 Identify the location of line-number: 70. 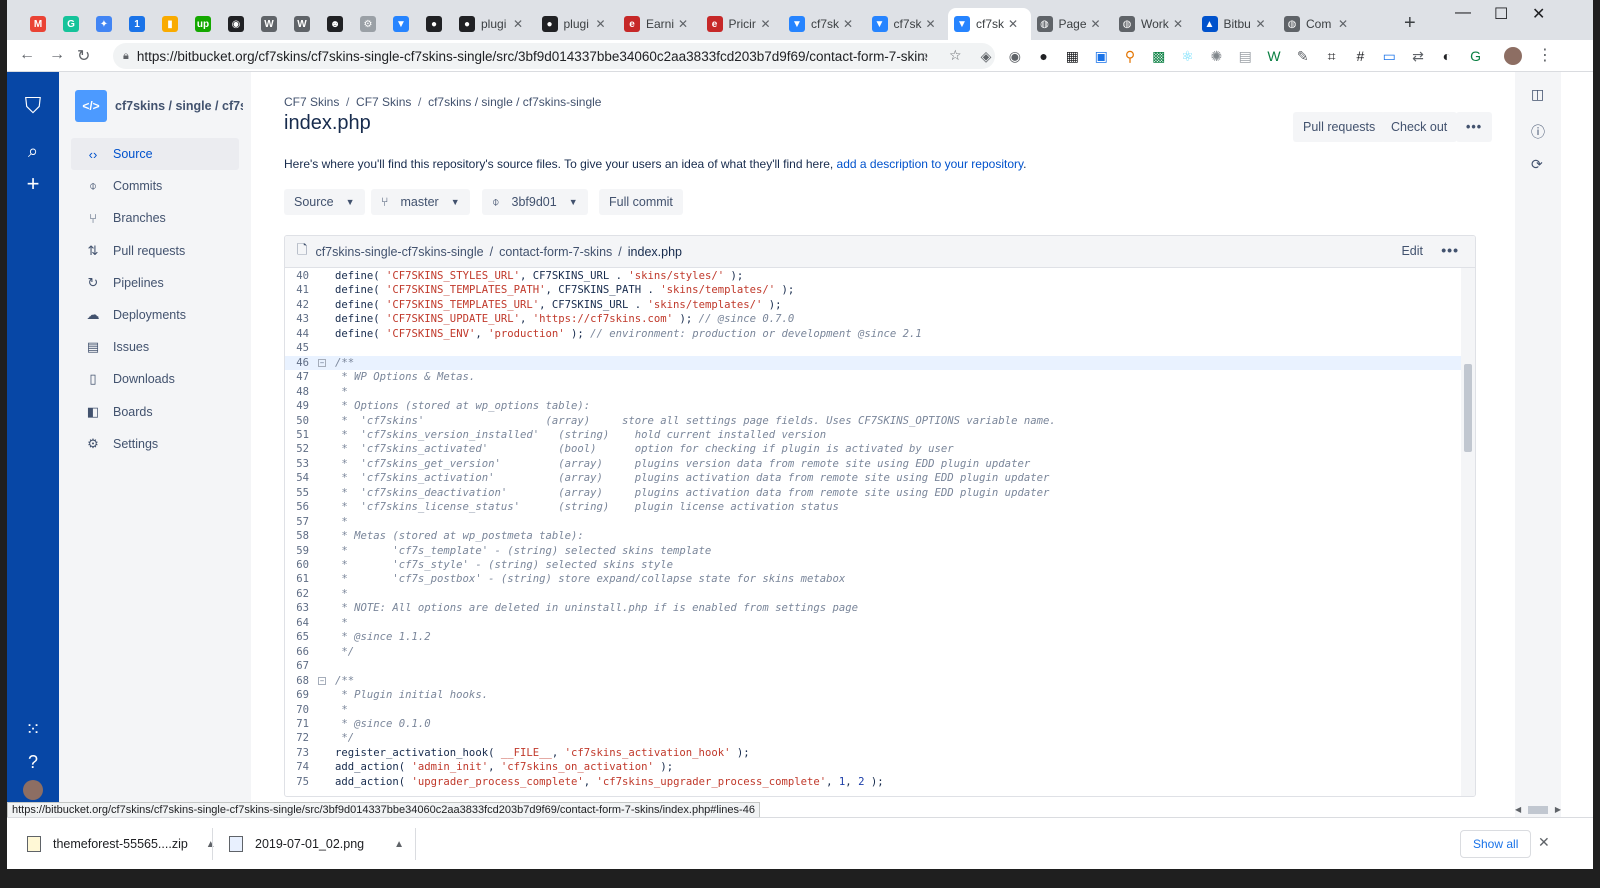
(297, 710).